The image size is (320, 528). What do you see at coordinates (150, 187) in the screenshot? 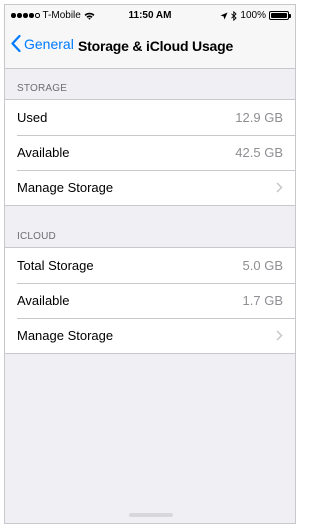
I see `manage-storage-button: Manage Storage` at bounding box center [150, 187].